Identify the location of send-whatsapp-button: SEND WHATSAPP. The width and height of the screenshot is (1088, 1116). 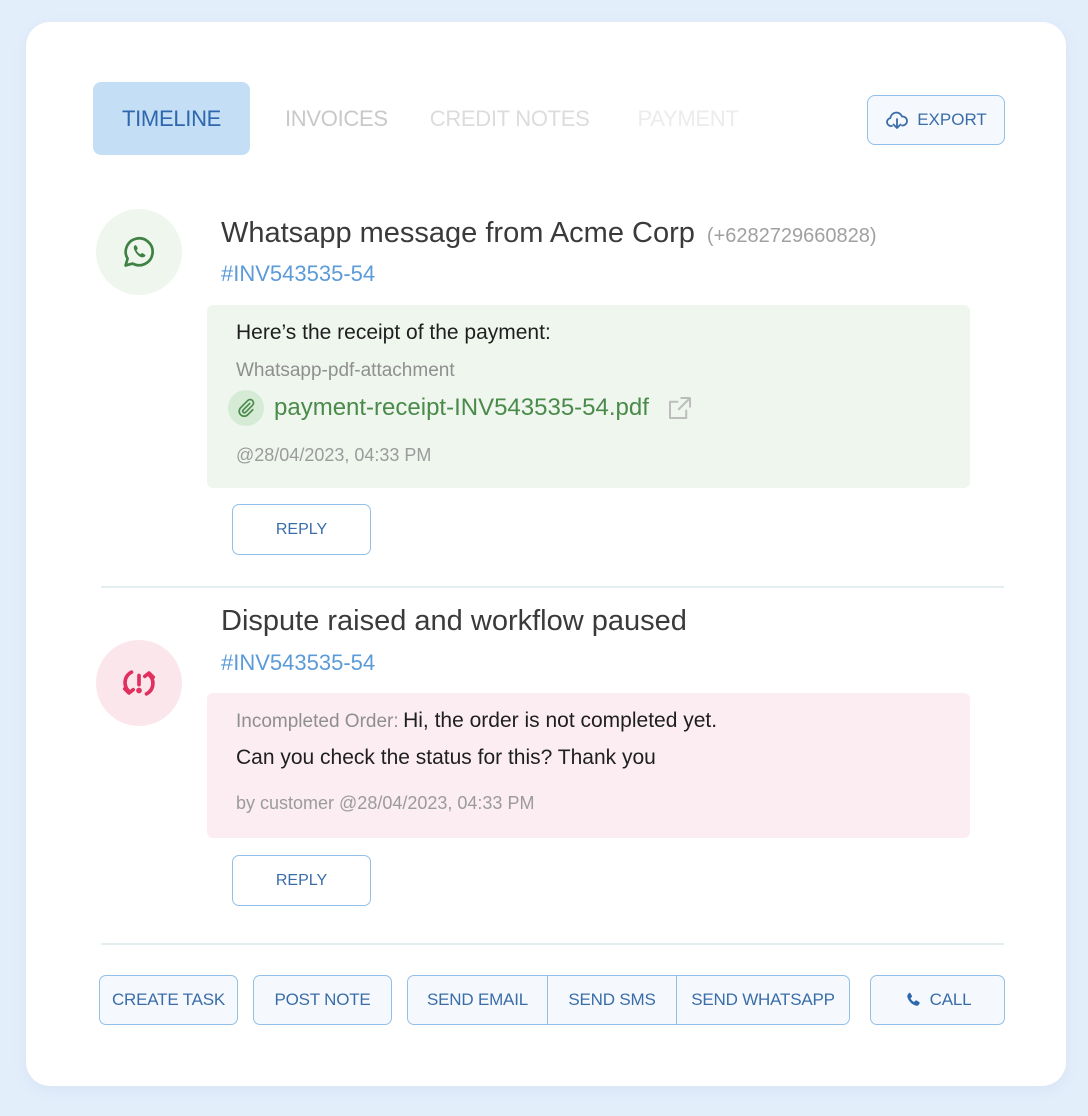
(762, 1000).